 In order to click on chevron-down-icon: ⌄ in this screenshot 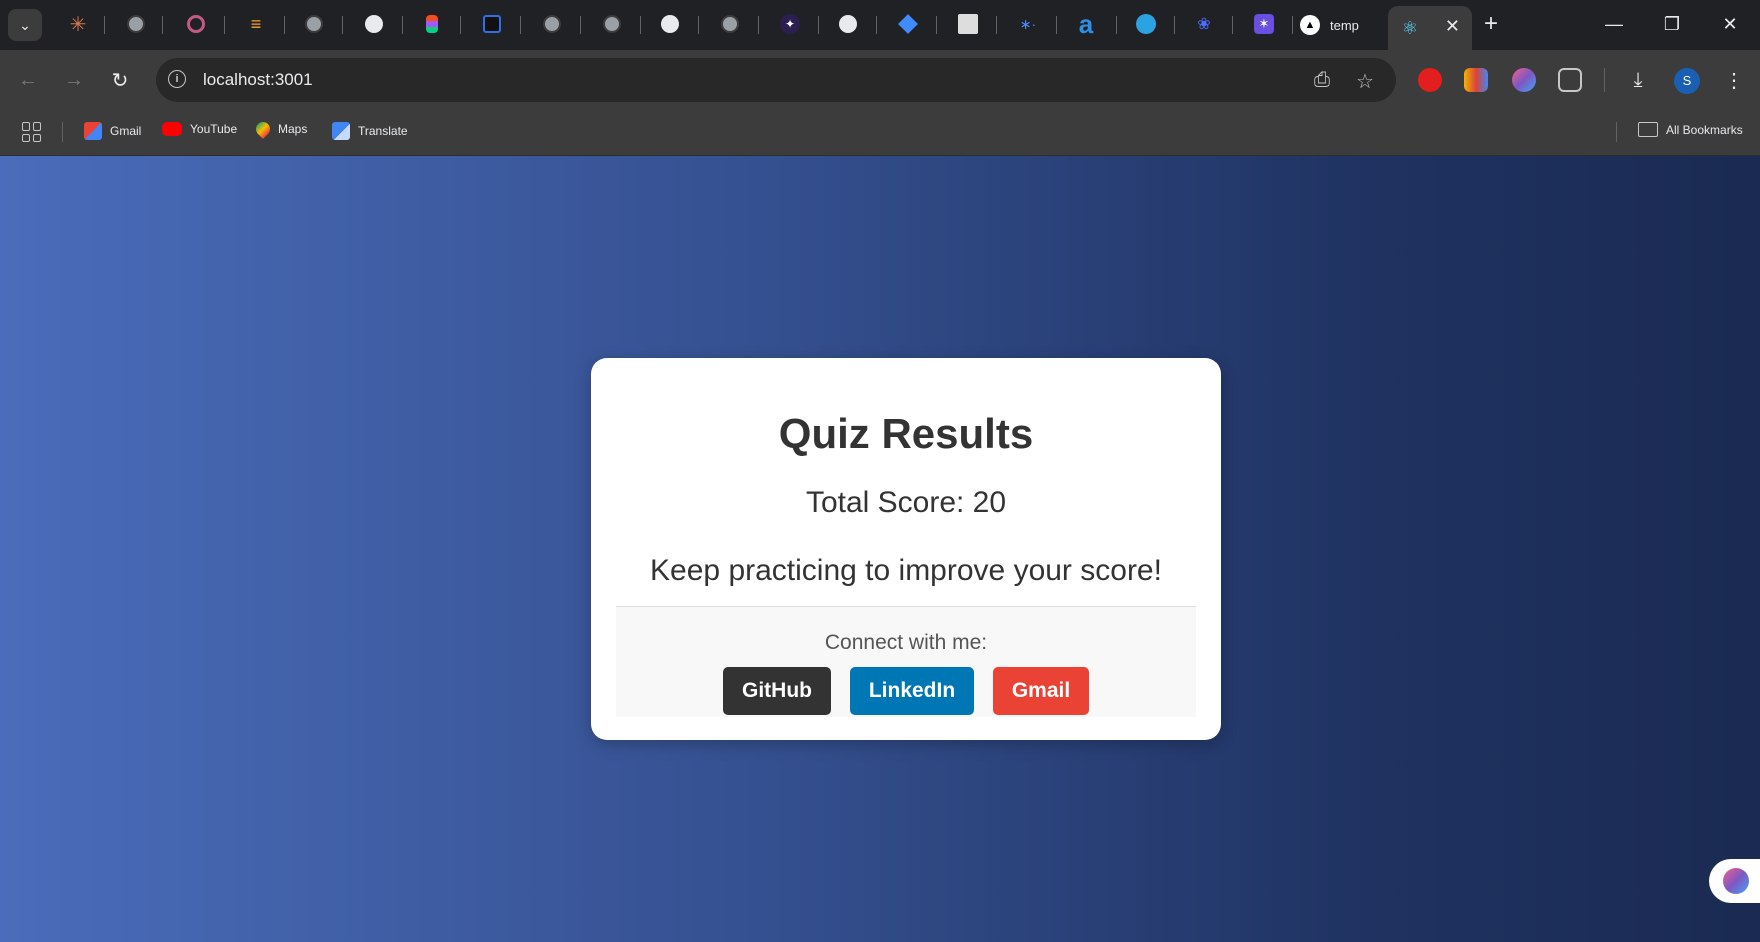, I will do `click(25, 24)`.